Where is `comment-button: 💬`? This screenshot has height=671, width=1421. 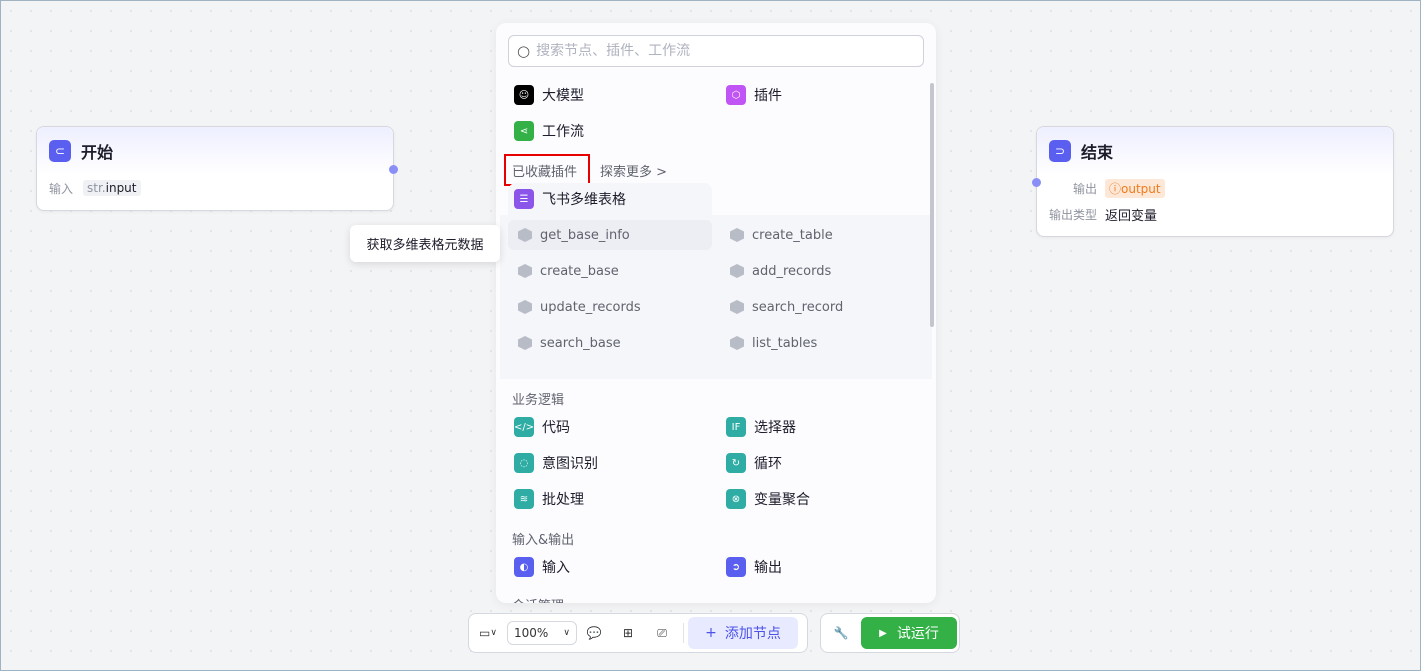
comment-button: 💬 is located at coordinates (594, 633).